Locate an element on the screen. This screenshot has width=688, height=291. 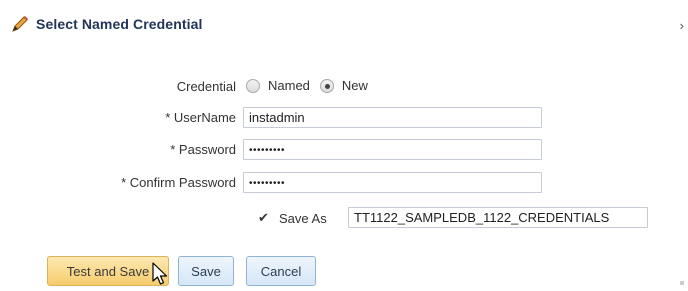
credential-label: Credential is located at coordinates (206, 86).